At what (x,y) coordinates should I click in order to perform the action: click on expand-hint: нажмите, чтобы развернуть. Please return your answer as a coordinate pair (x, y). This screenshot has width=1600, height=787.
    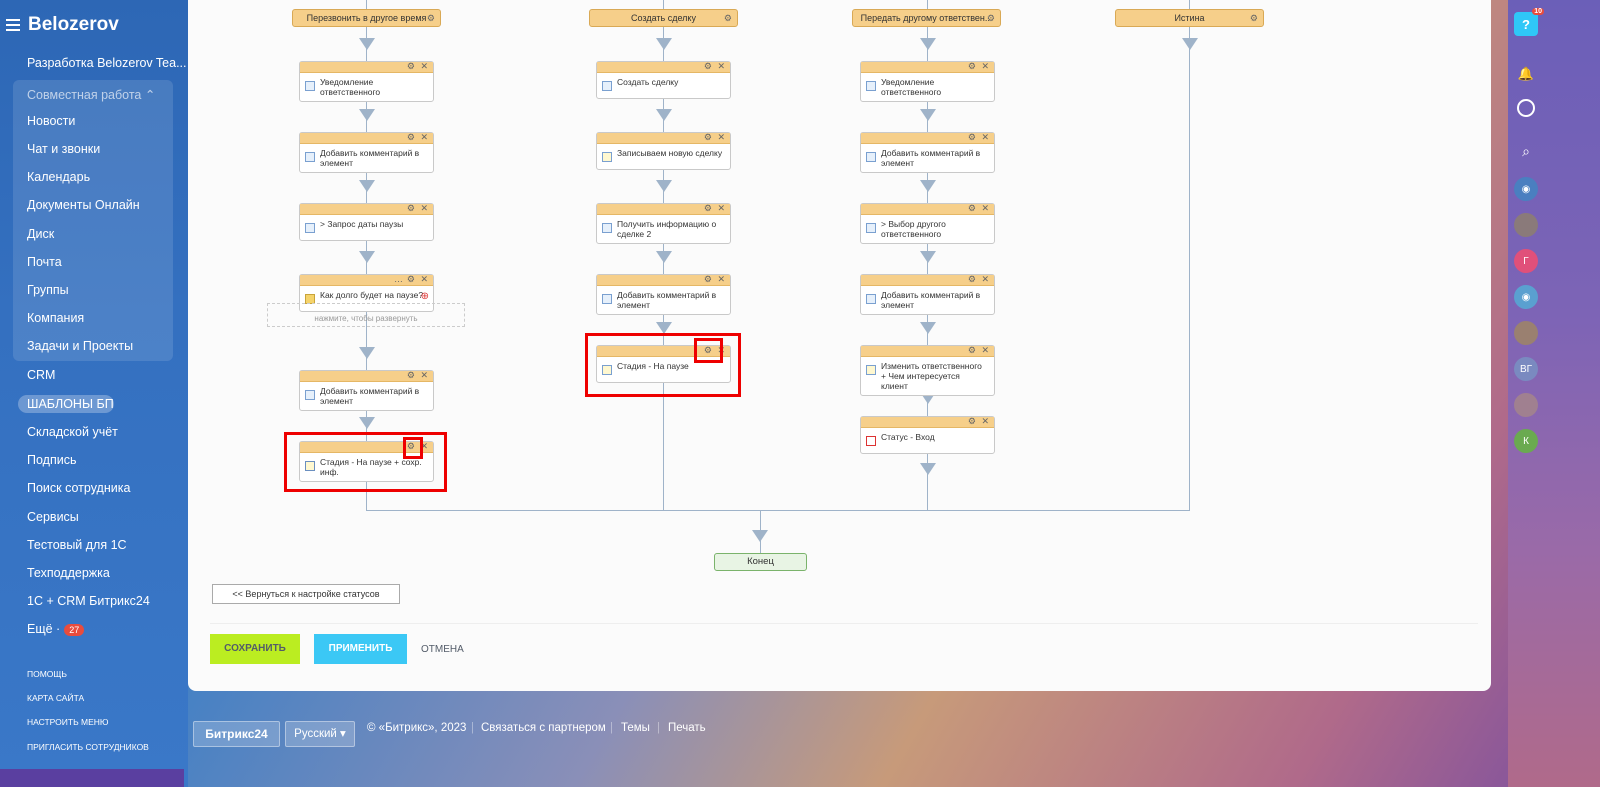
    Looking at the image, I should click on (366, 315).